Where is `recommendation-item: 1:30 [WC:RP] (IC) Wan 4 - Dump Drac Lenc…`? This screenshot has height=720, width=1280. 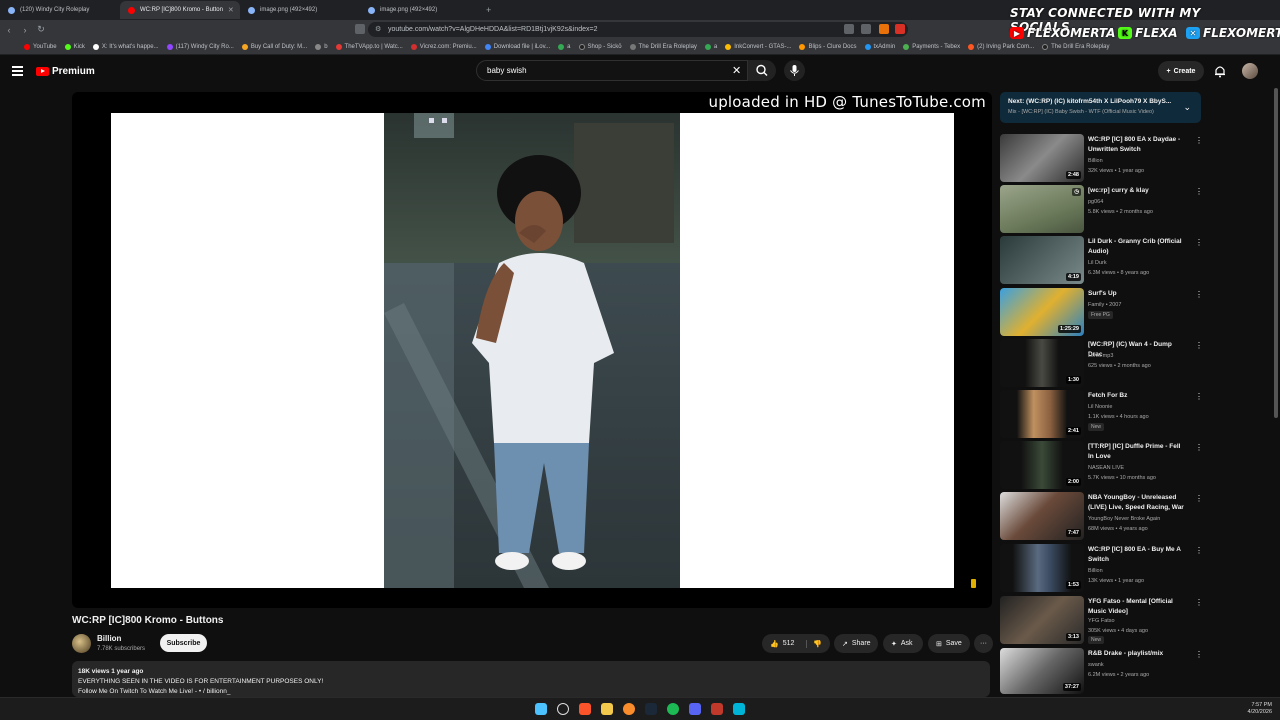
recommendation-item: 1:30 [WC:RP] (IC) Wan 4 - Dump Drac Lenc… is located at coordinates (1105, 363).